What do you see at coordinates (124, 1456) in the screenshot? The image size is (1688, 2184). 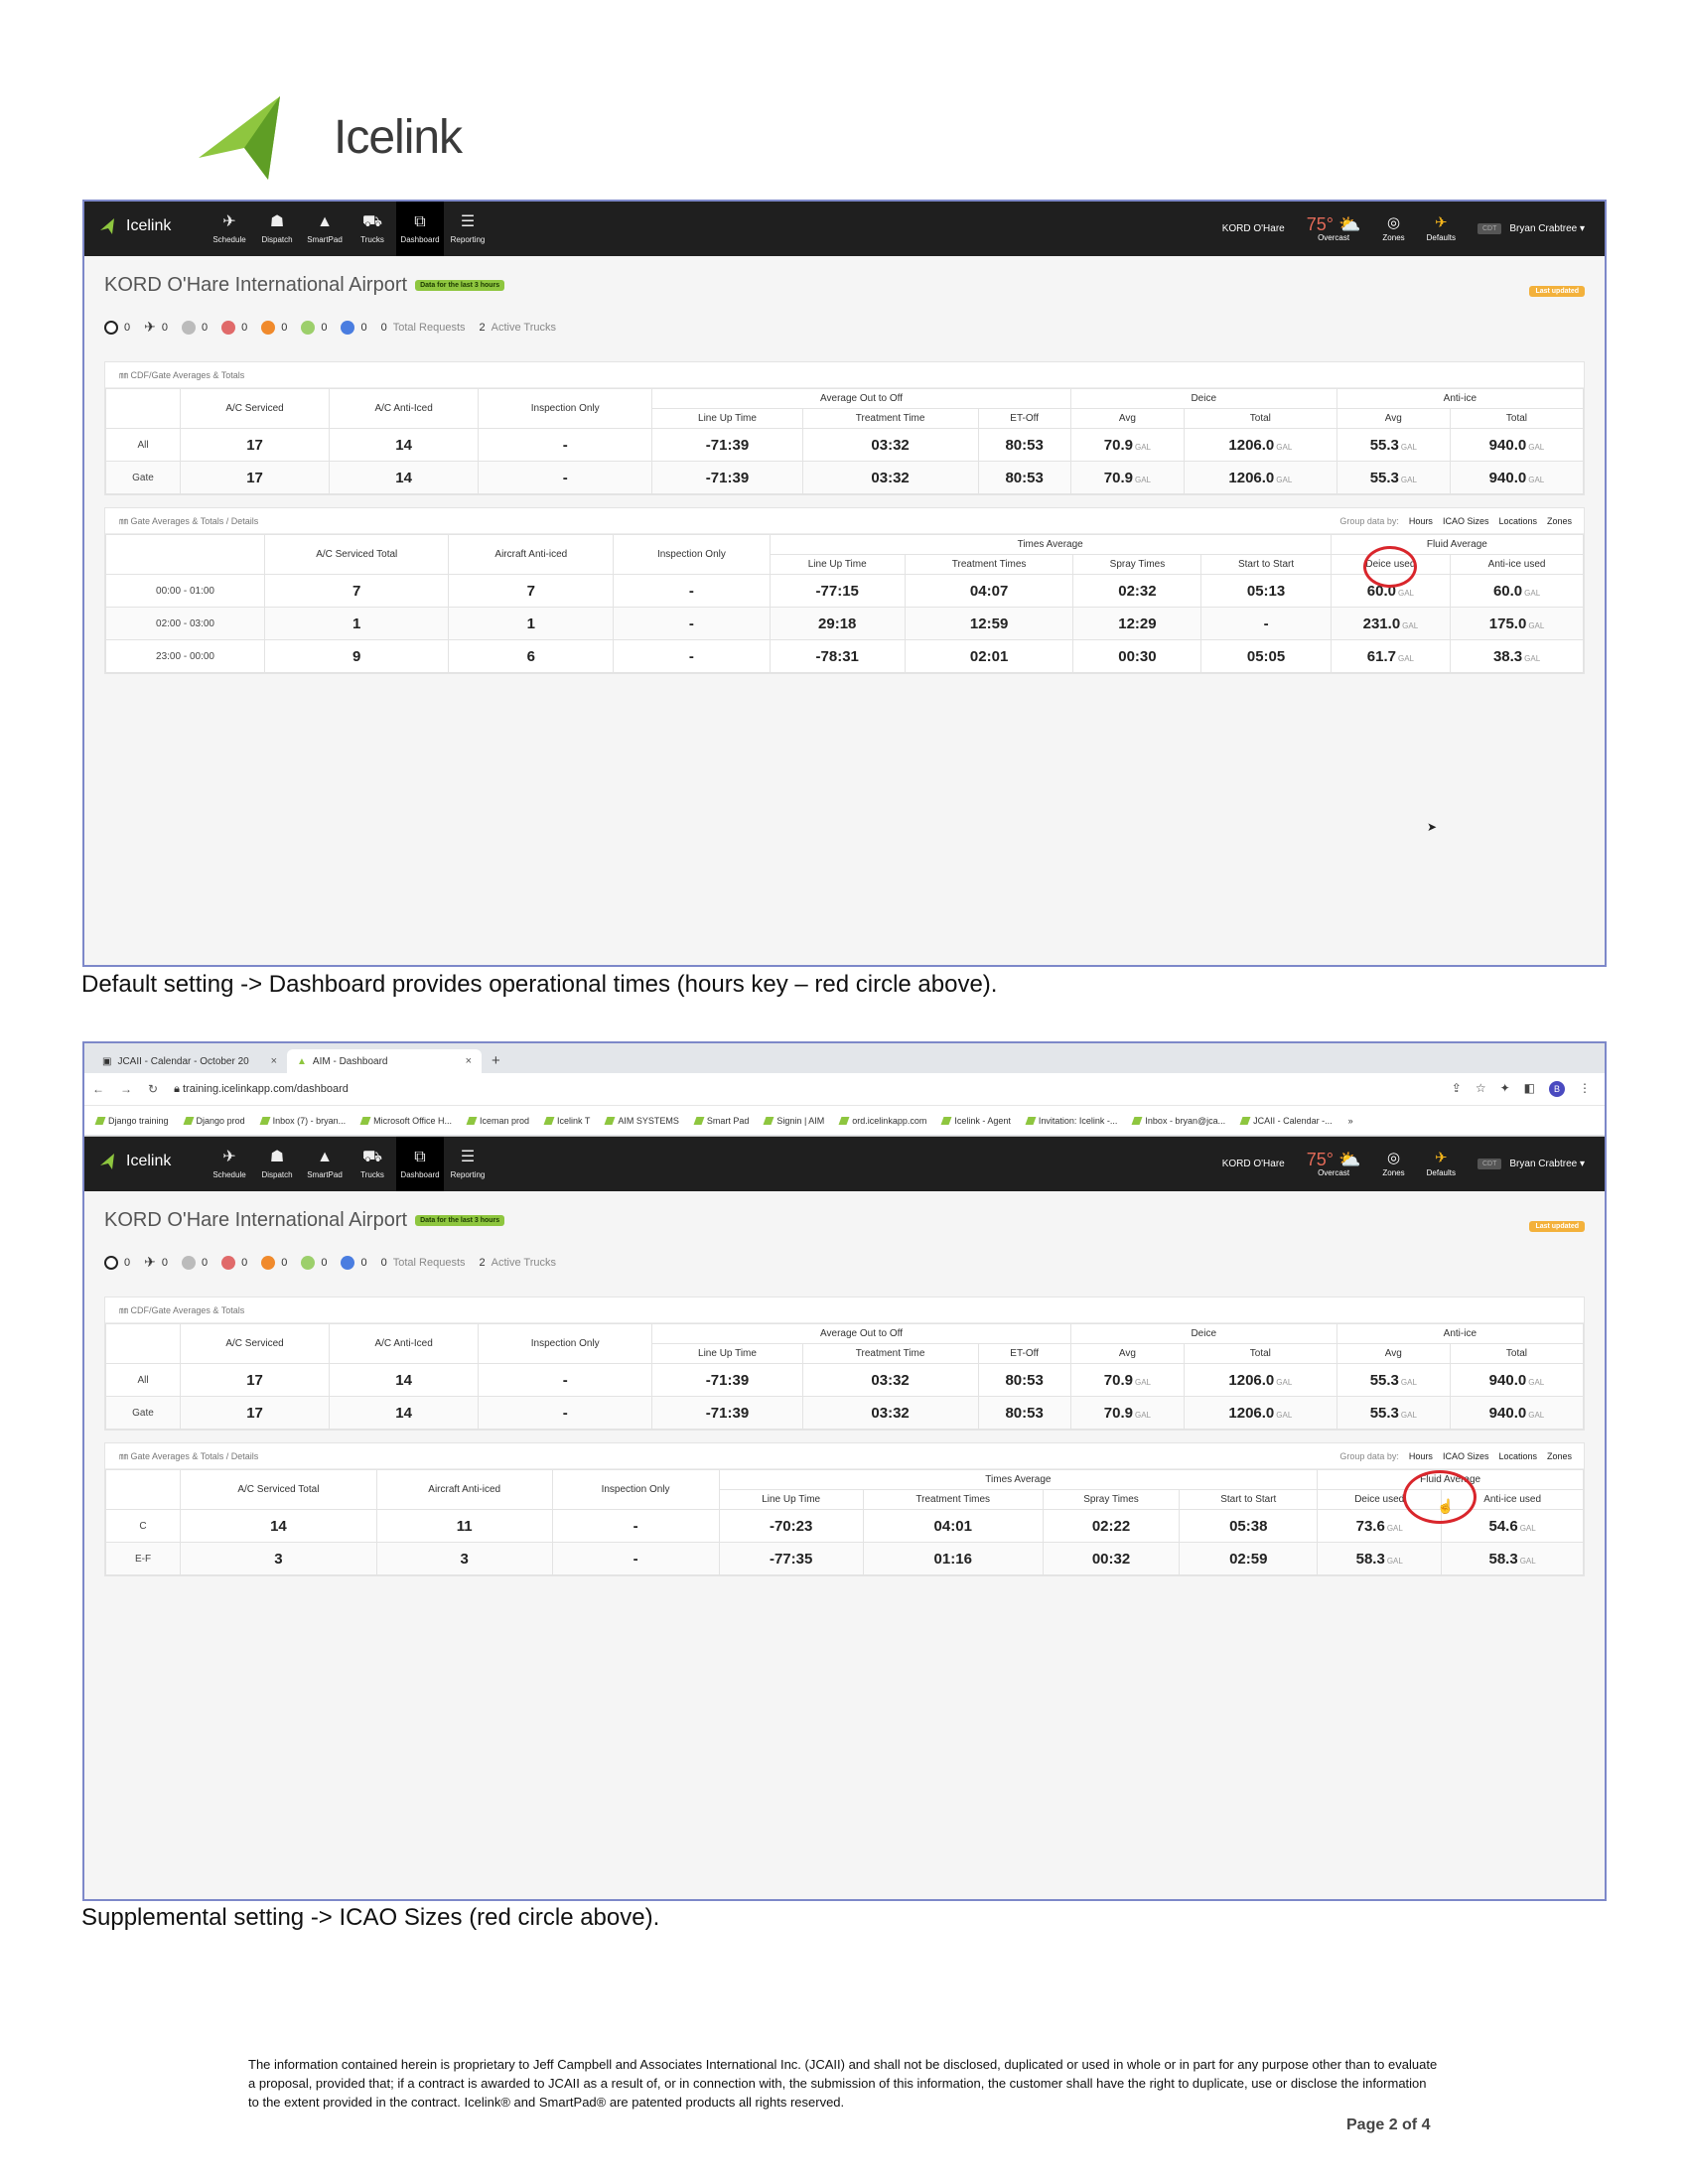 I see `chart-icon: ㎜` at bounding box center [124, 1456].